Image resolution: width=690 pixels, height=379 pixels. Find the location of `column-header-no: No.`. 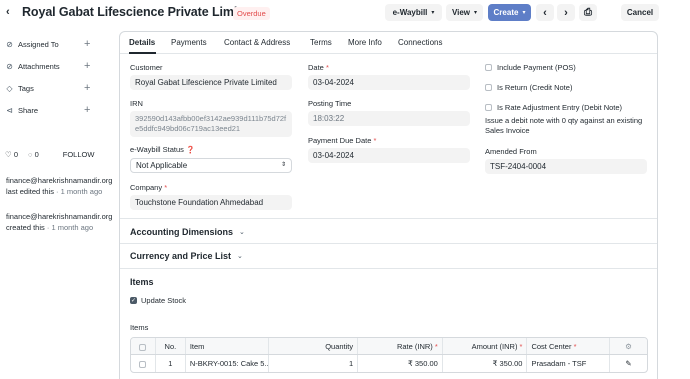

column-header-no: No. is located at coordinates (171, 346).